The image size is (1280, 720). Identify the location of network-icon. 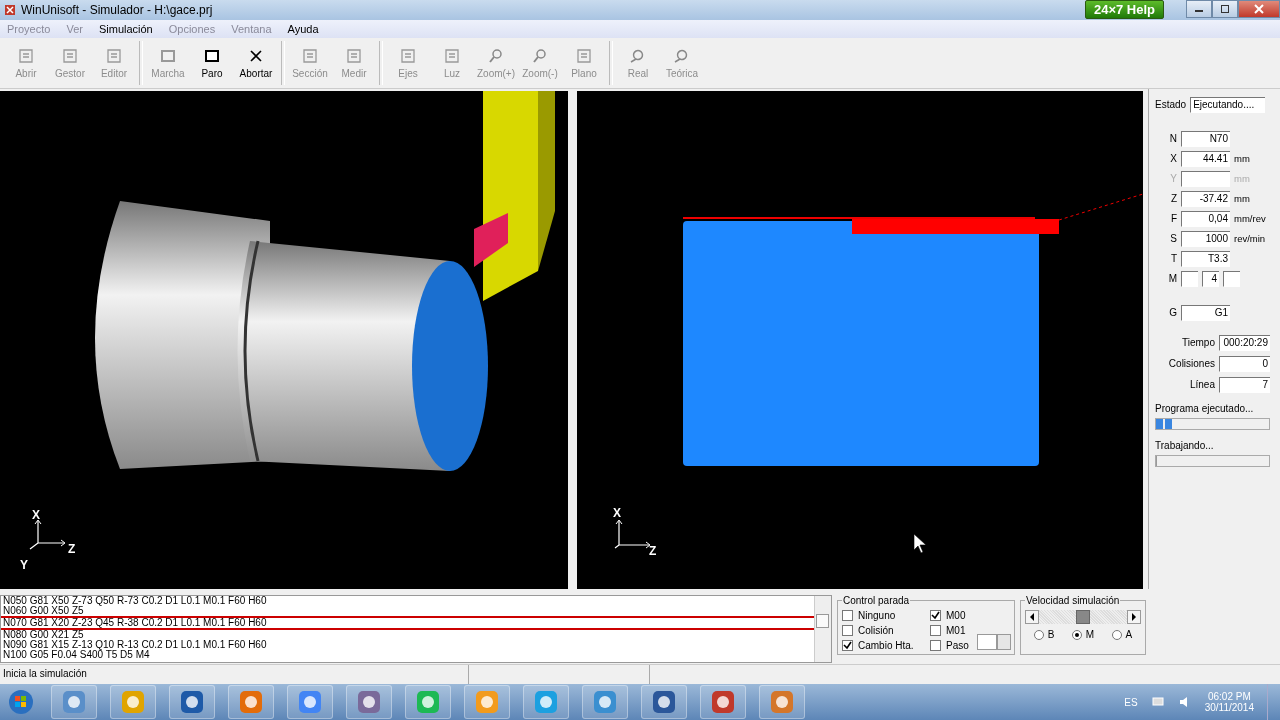
(1157, 702).